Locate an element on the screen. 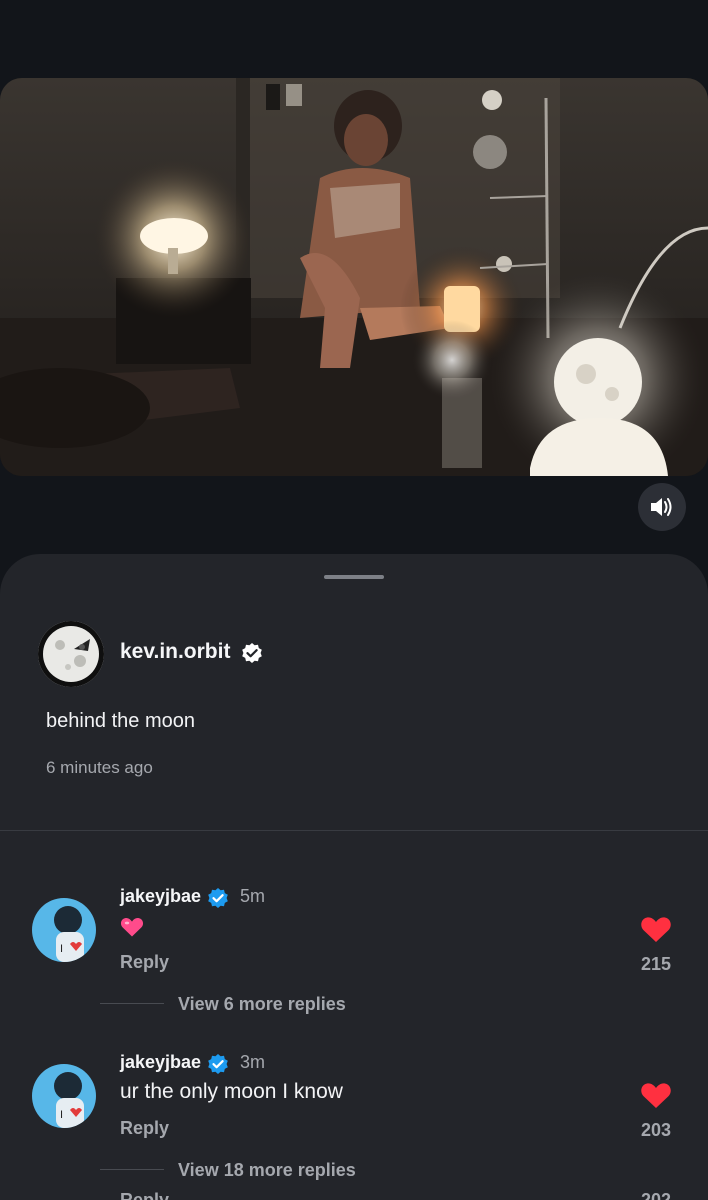 This screenshot has height=1200, width=708. speaker-volume-icon is located at coordinates (661, 507).